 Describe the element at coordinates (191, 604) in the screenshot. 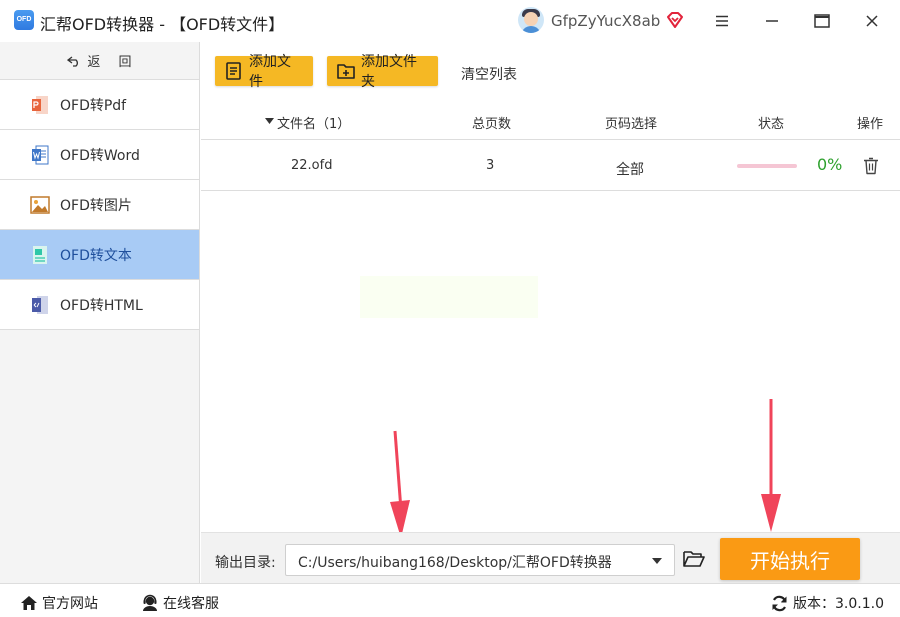

I see `online-support-label: 在线客服` at that location.